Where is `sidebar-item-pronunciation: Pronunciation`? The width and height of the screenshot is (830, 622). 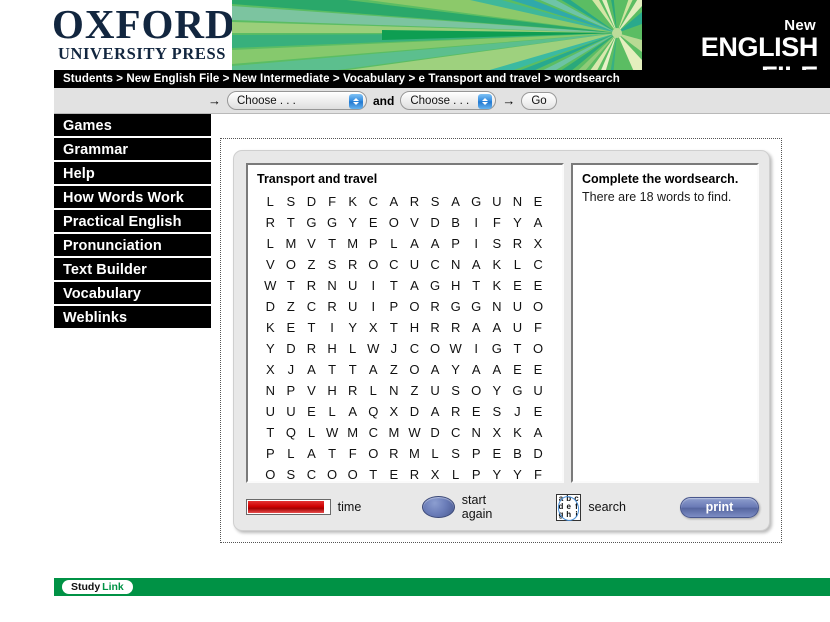
sidebar-item-pronunciation: Pronunciation is located at coordinates (132, 246).